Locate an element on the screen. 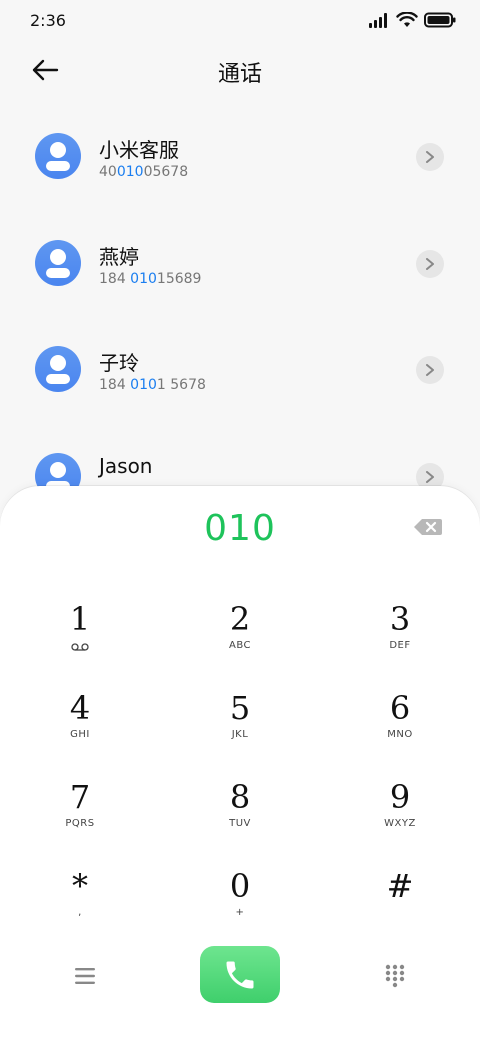  header: 通话 is located at coordinates (240, 70).